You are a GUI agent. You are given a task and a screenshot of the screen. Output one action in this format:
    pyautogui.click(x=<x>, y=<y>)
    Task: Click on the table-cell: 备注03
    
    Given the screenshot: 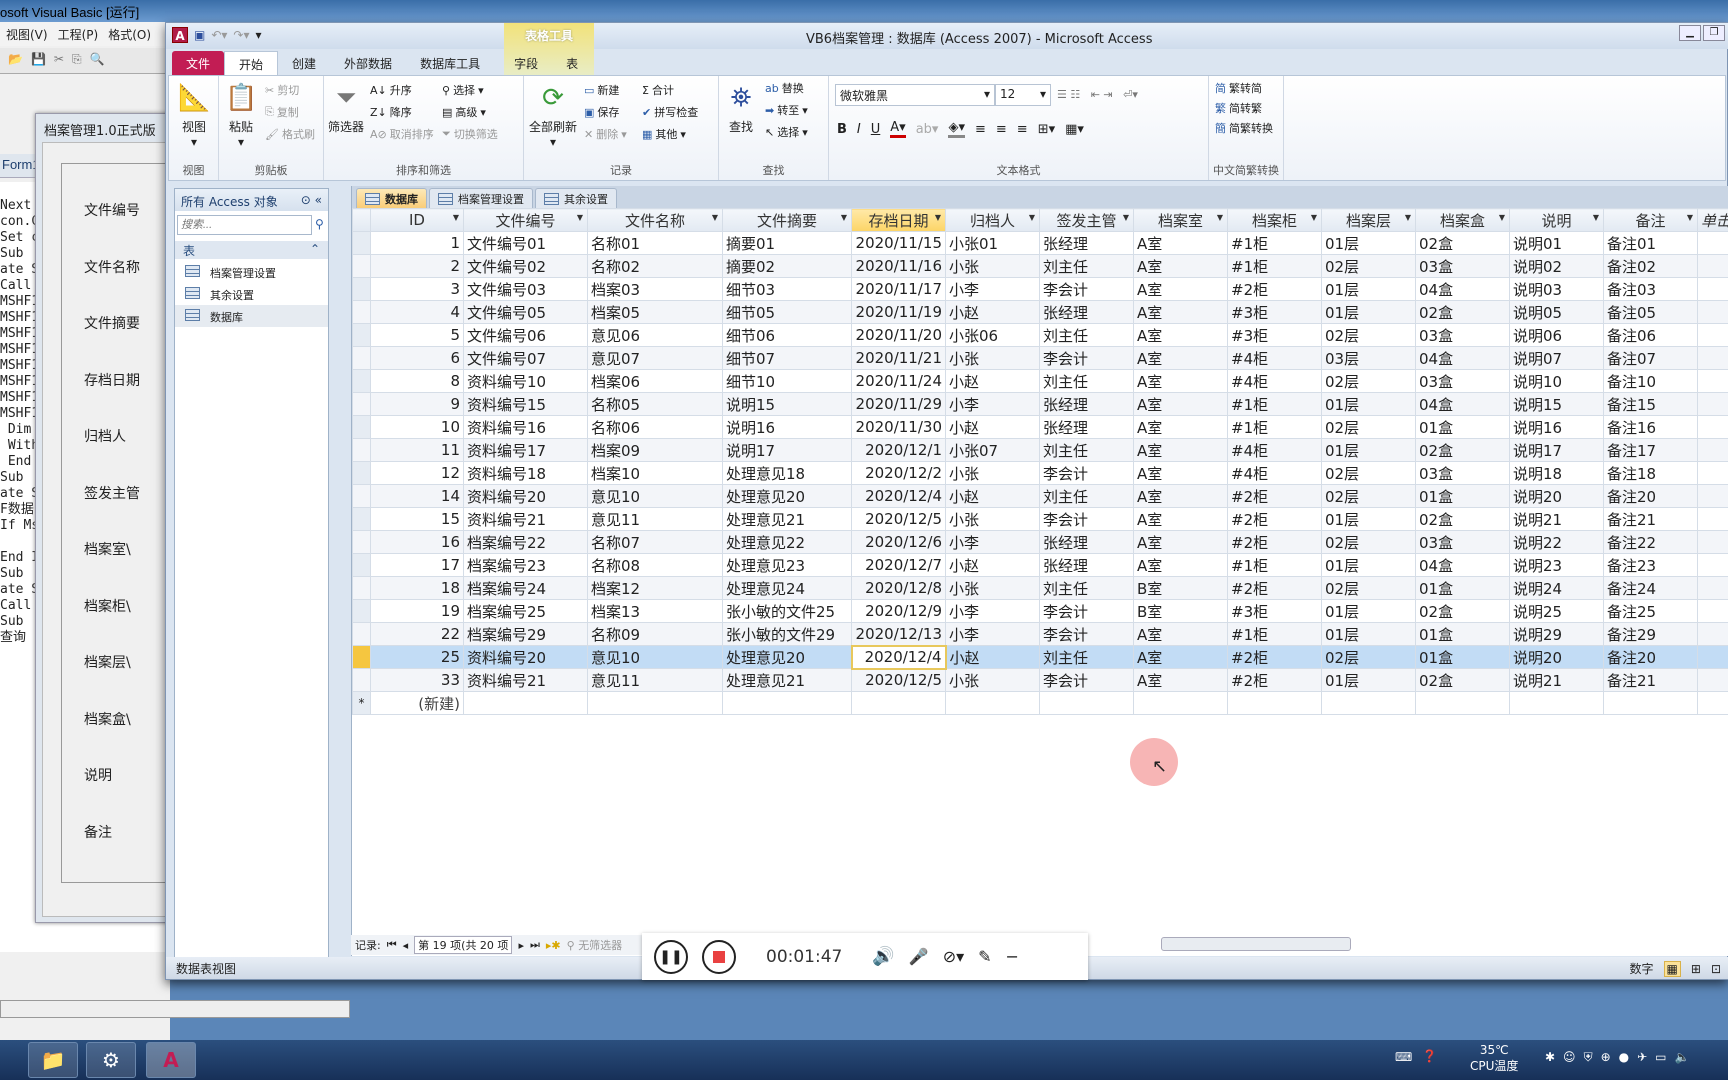 What is the action you would take?
    pyautogui.click(x=1650, y=289)
    